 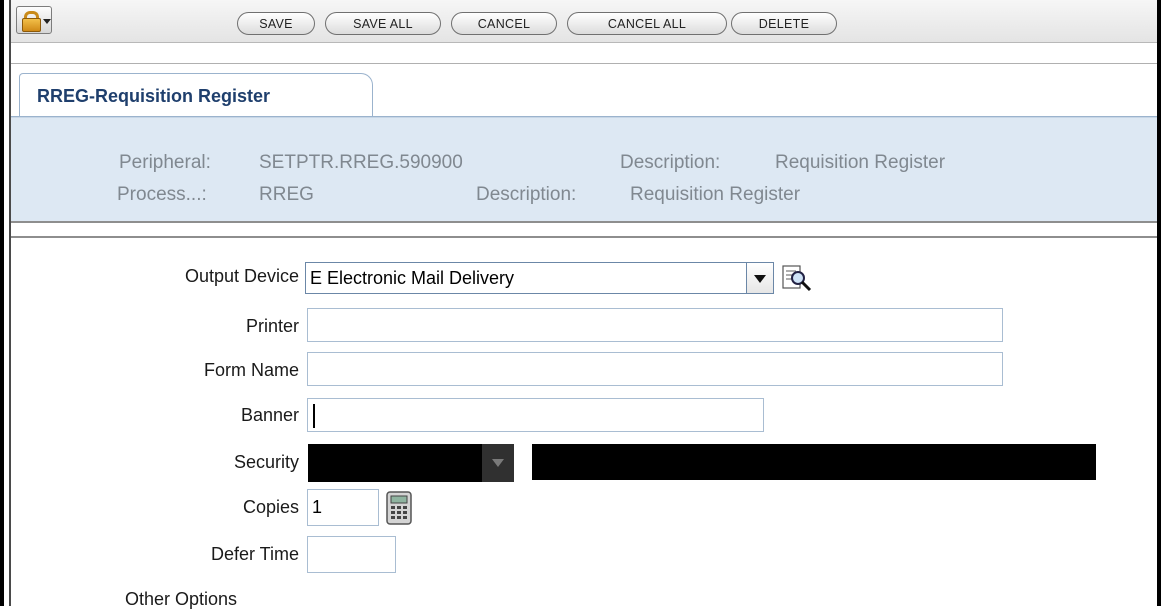 What do you see at coordinates (655, 369) in the screenshot?
I see `form-name-input` at bounding box center [655, 369].